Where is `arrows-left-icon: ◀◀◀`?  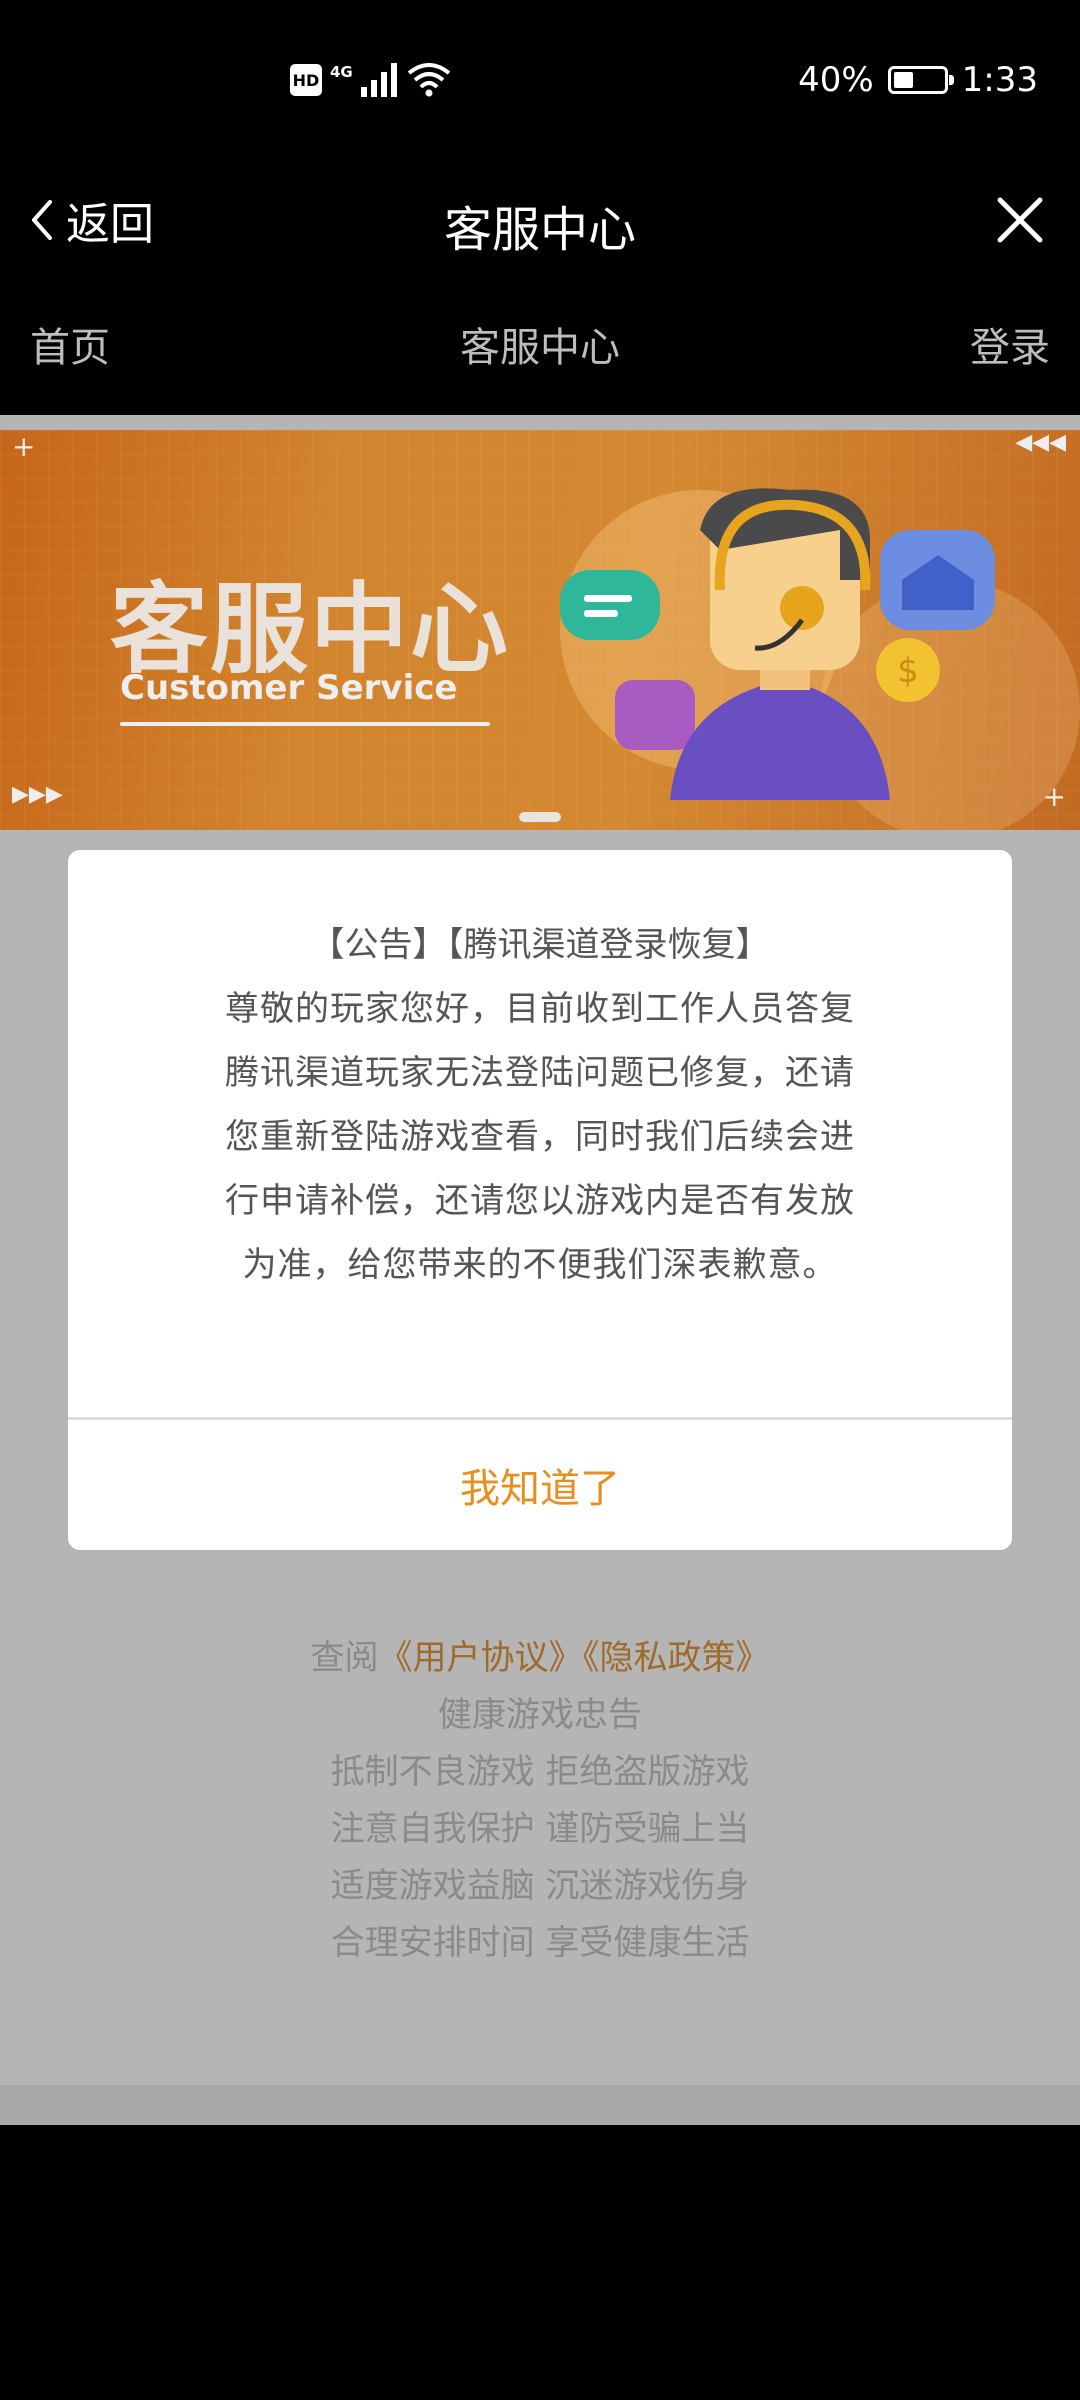 arrows-left-icon: ◀◀◀ is located at coordinates (1040, 442).